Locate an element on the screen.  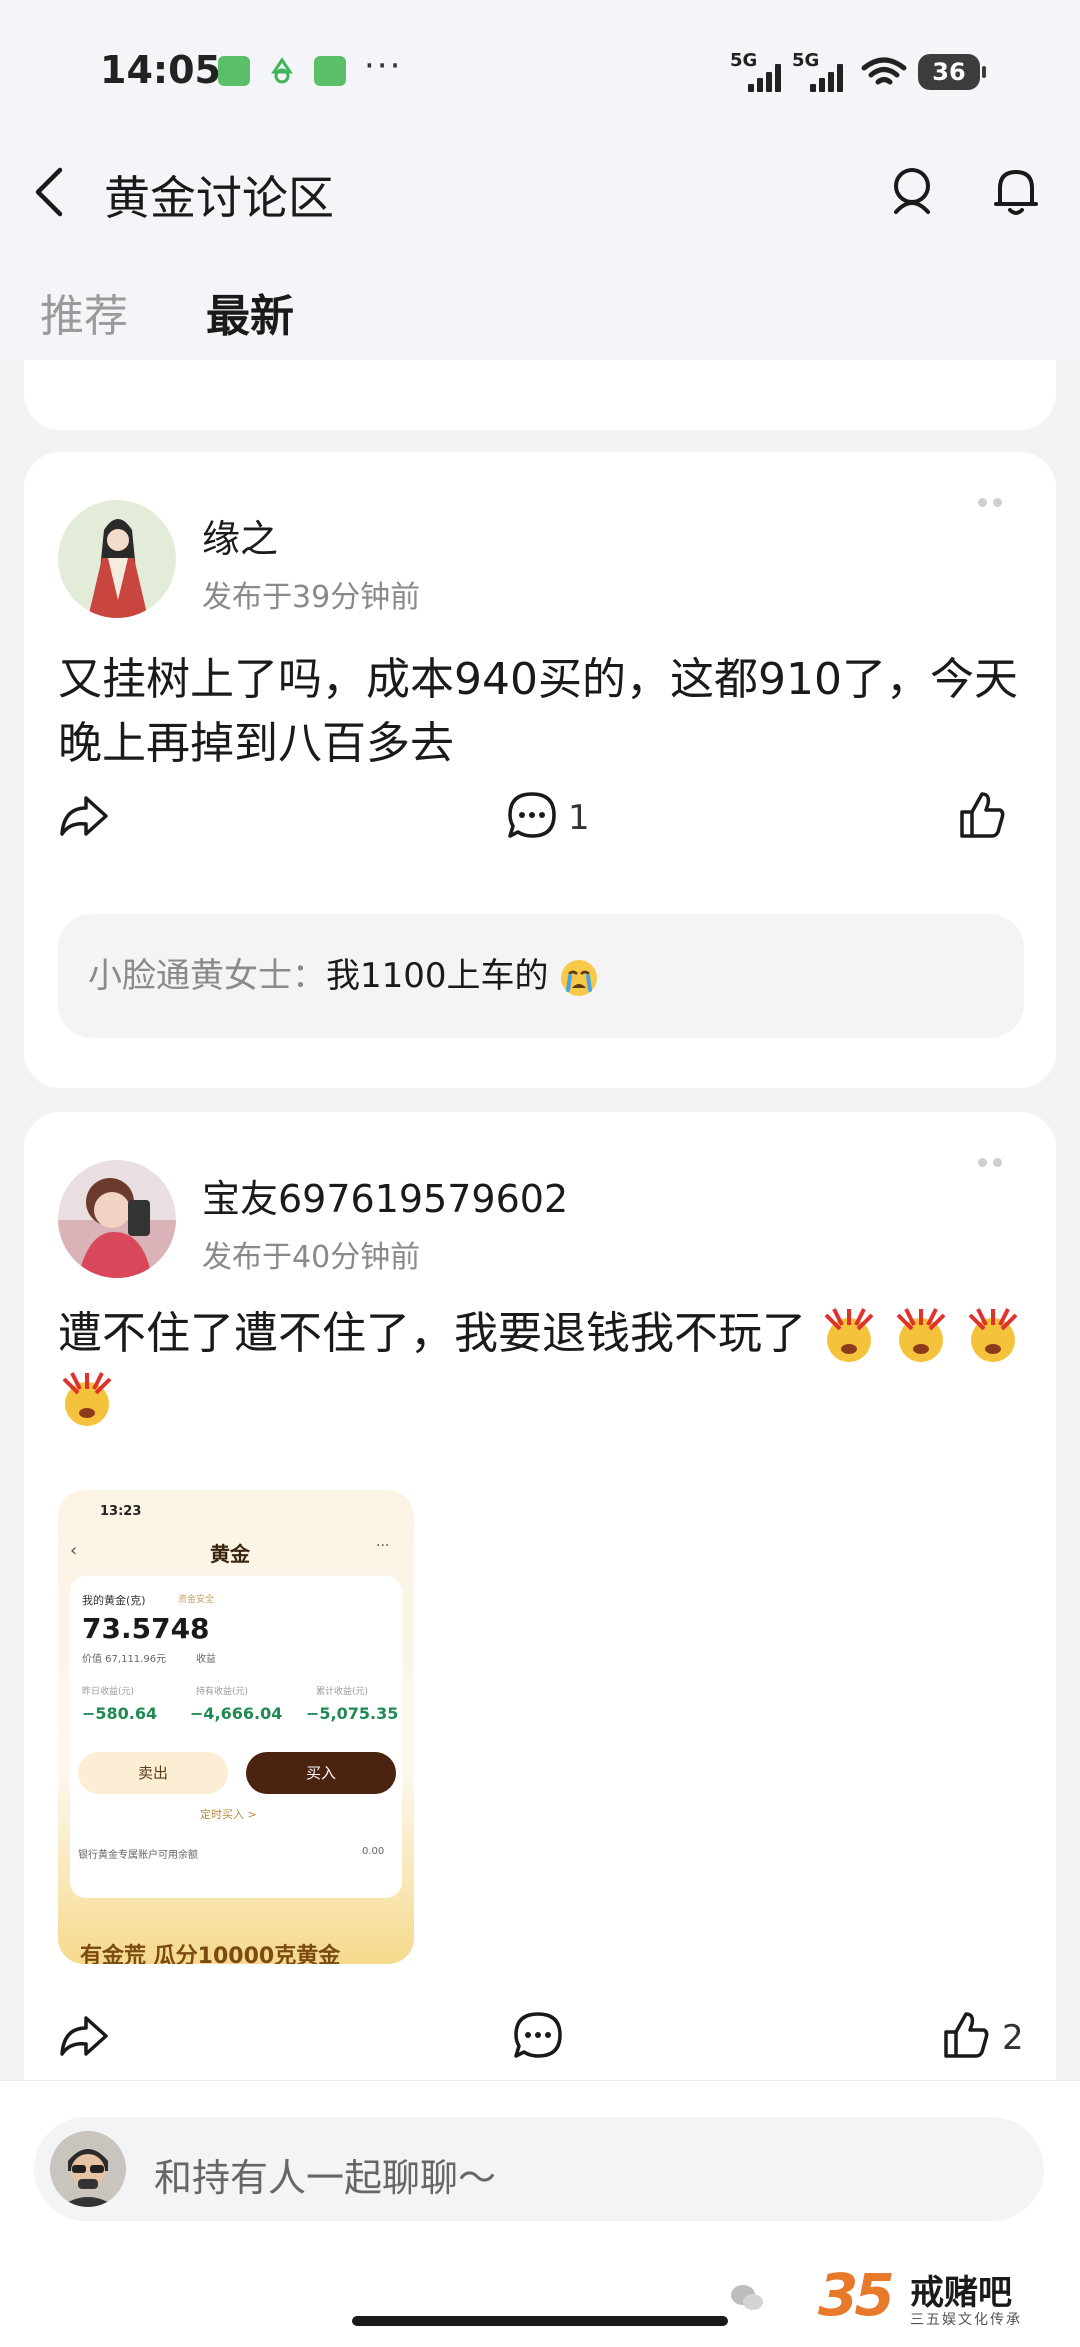
header: 黄金讨论区 is located at coordinates (540, 190).